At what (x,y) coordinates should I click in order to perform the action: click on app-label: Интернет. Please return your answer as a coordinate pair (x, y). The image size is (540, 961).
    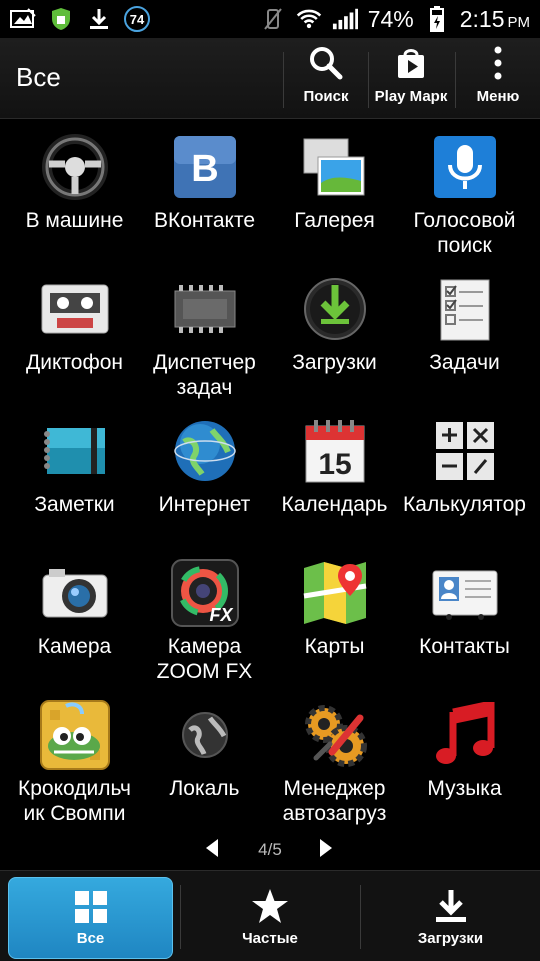
    Looking at the image, I should click on (204, 504).